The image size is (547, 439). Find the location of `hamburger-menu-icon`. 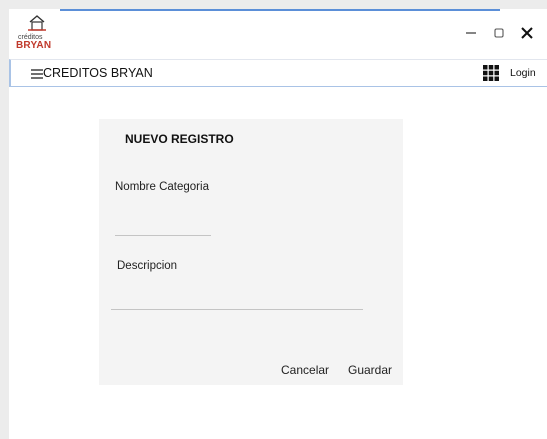

hamburger-menu-icon is located at coordinates (37, 74).